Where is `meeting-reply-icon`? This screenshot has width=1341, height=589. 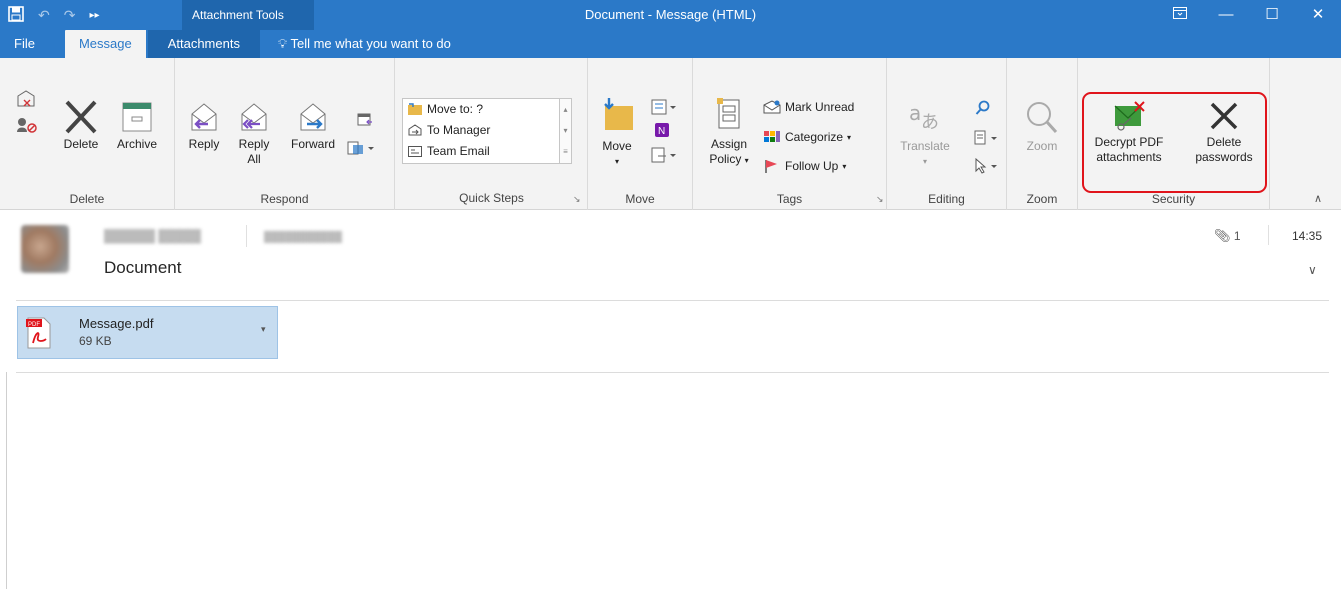 meeting-reply-icon is located at coordinates (365, 121).